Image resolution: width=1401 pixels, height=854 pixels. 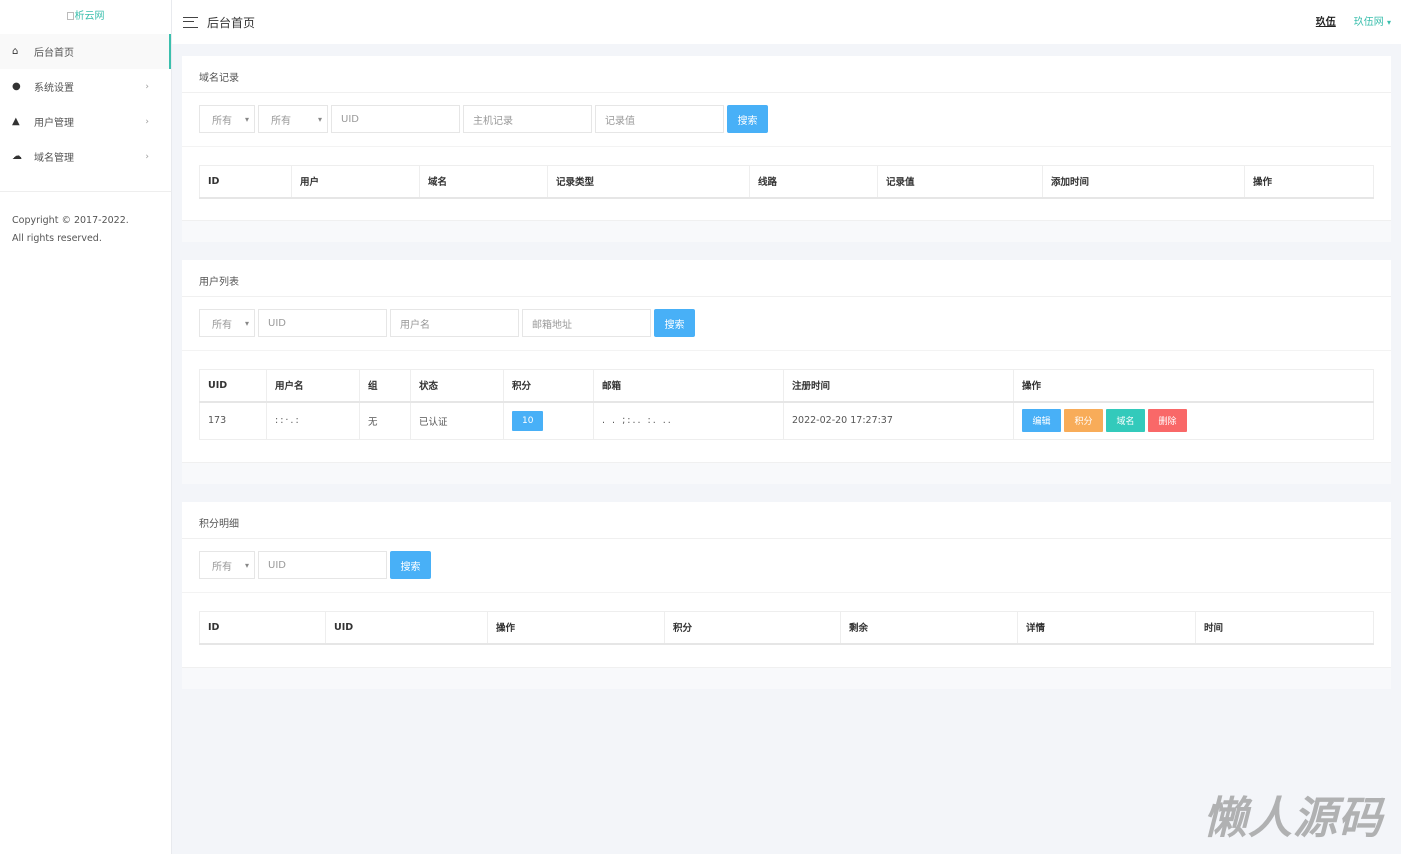 What do you see at coordinates (898, 420) in the screenshot?
I see `registered-cell: 2022-02-20 17:27:37` at bounding box center [898, 420].